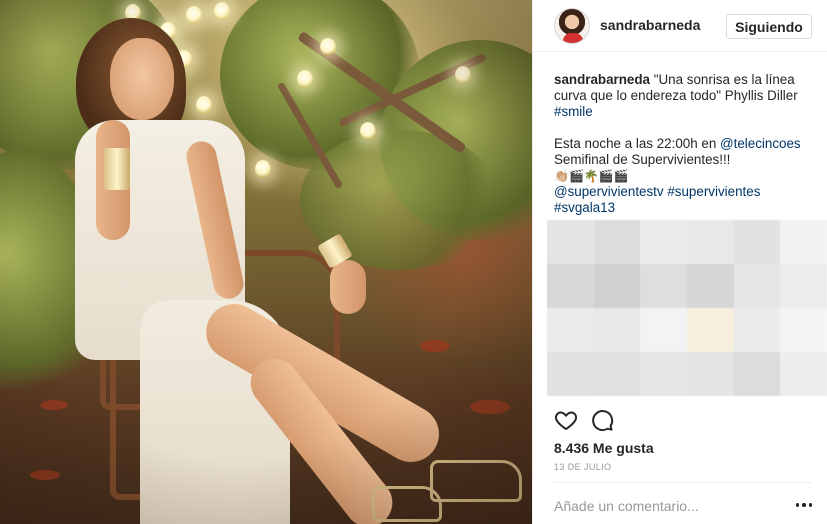  Describe the element at coordinates (572, 26) in the screenshot. I see `avatar` at that location.